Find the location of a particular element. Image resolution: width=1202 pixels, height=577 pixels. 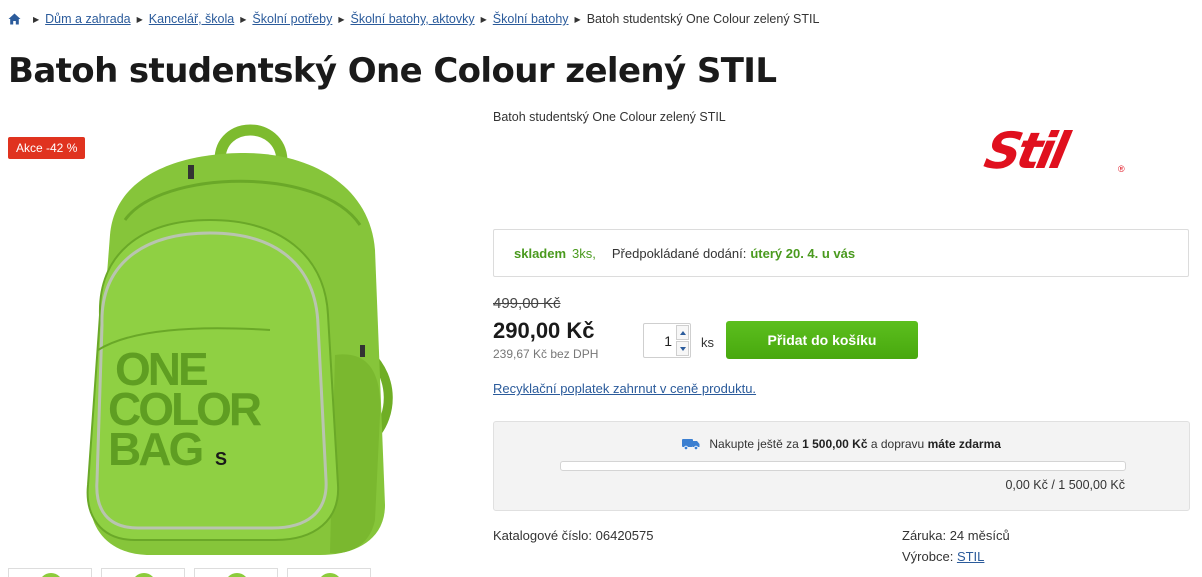

breadcrumb-link: Školní batohy is located at coordinates (531, 19).